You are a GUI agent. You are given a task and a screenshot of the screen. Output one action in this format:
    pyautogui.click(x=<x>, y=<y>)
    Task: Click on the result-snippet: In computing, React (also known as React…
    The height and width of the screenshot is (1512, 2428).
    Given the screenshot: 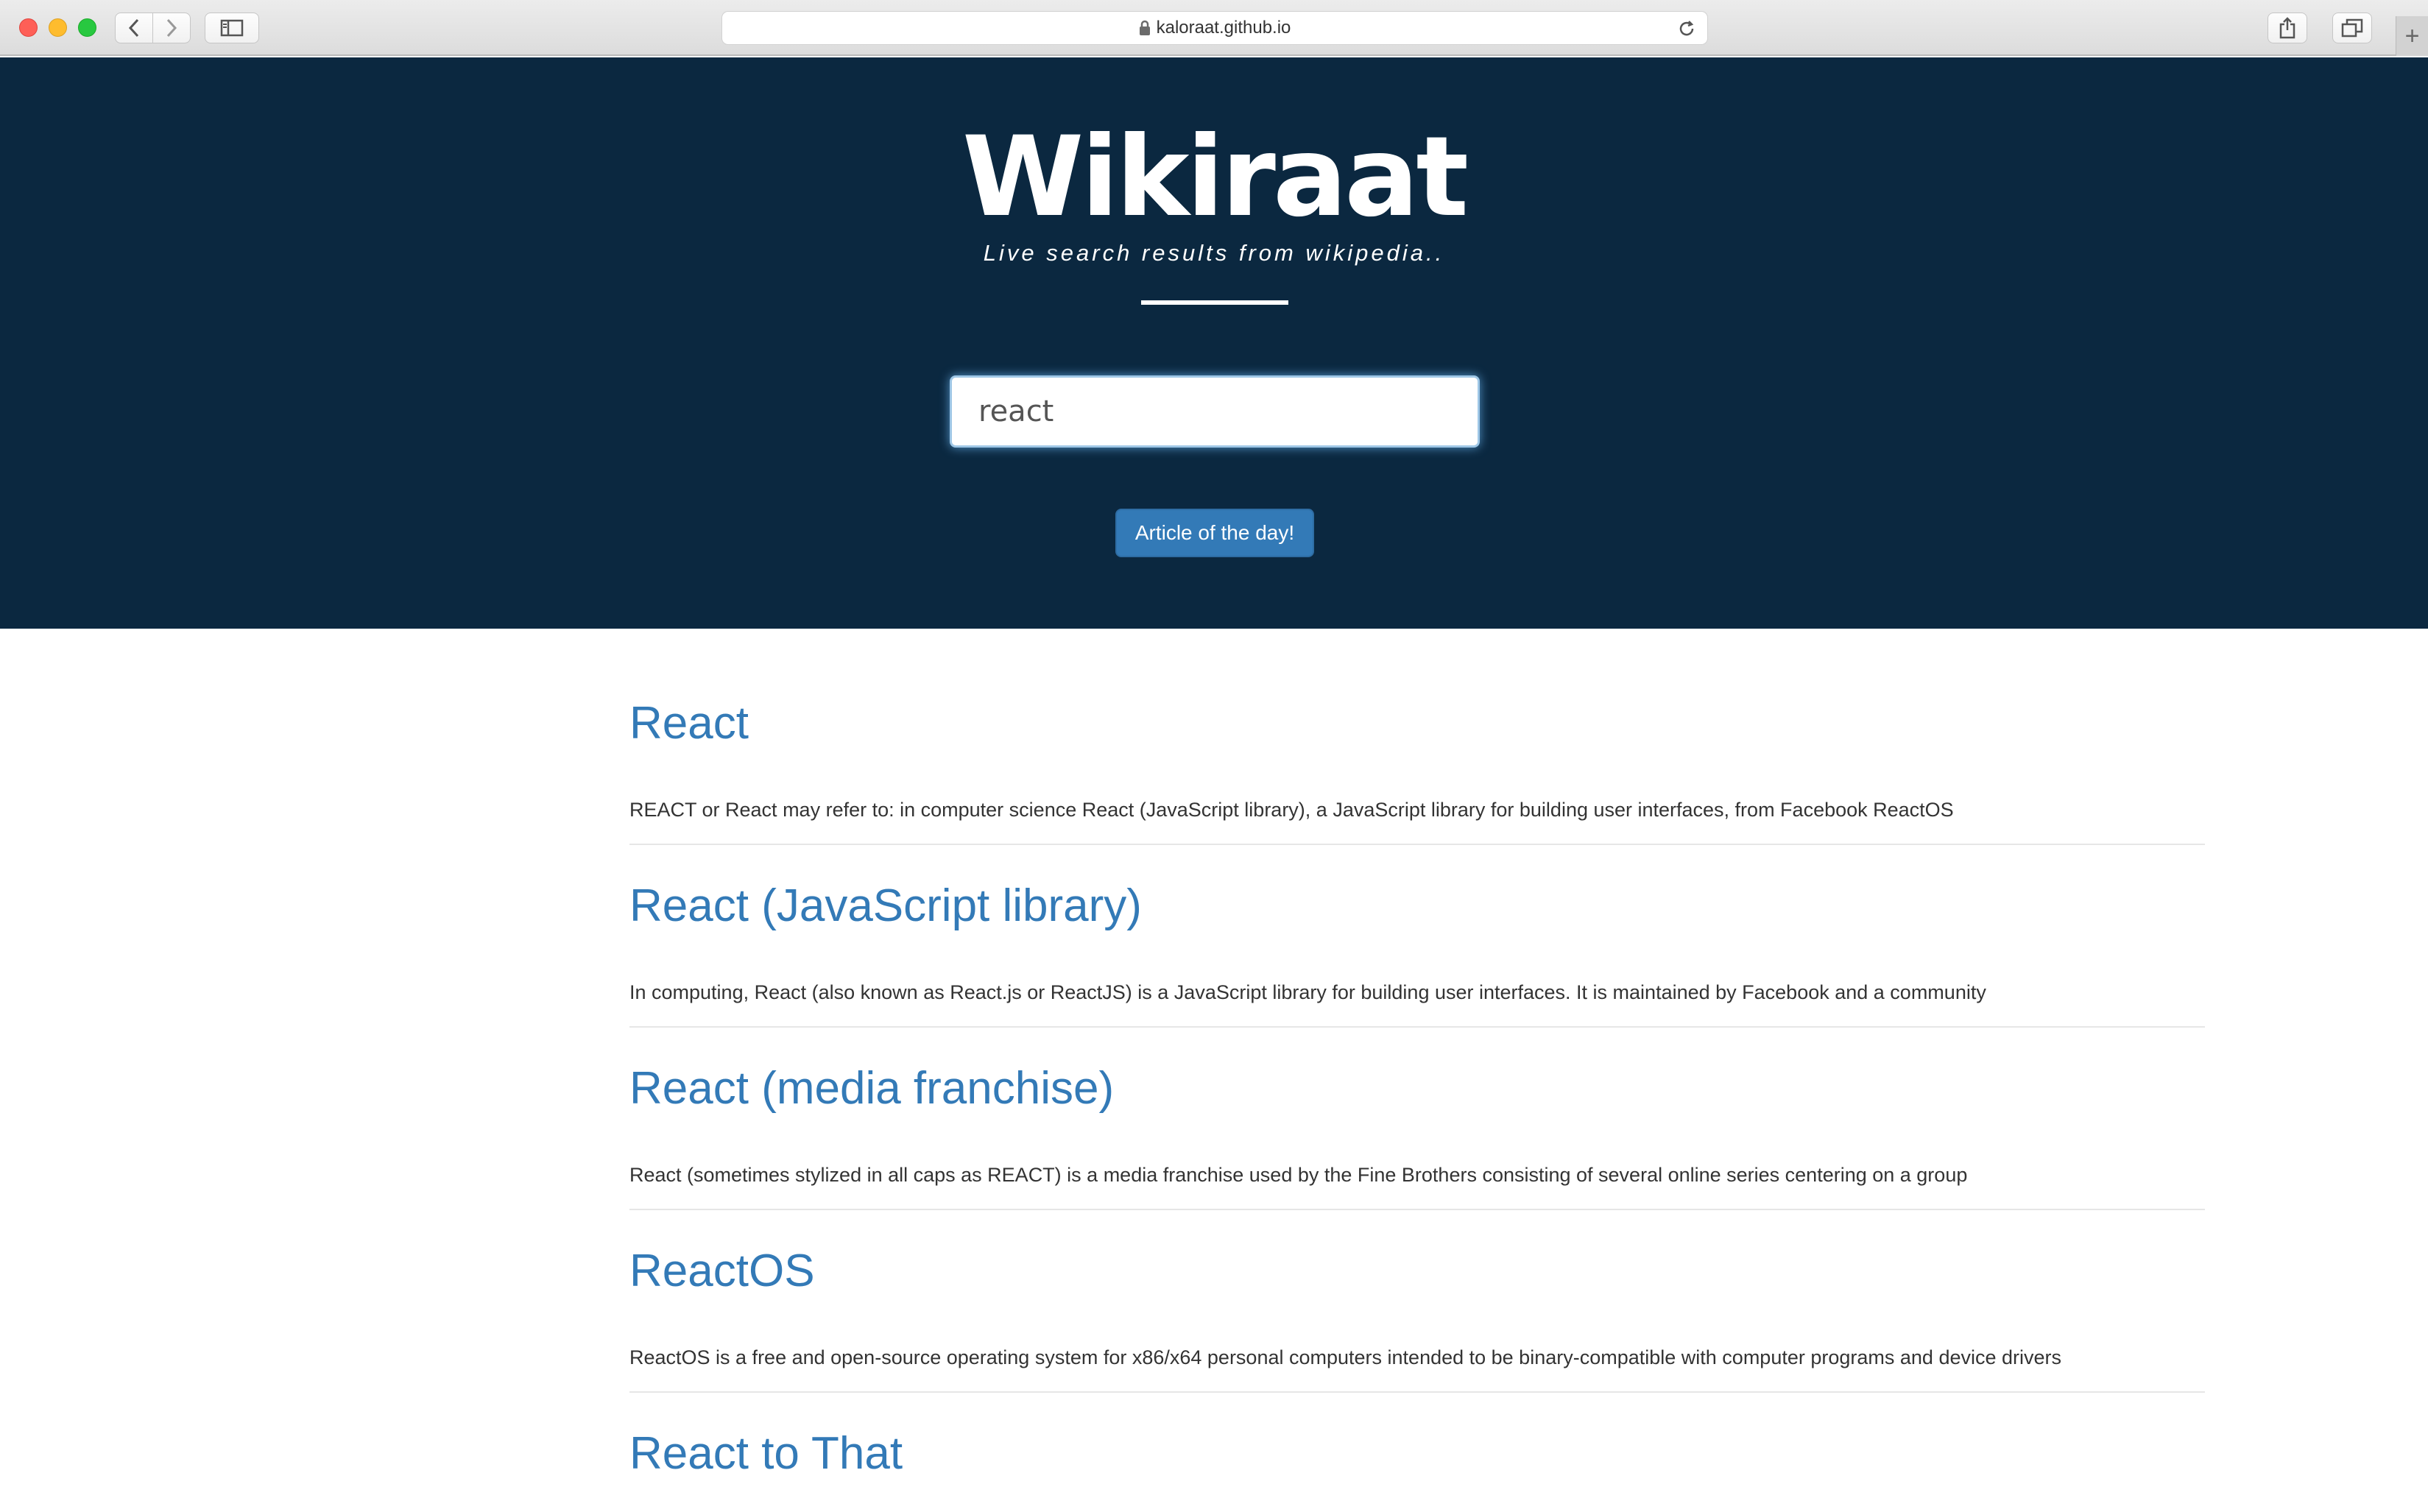 What is the action you would take?
    pyautogui.click(x=1307, y=992)
    